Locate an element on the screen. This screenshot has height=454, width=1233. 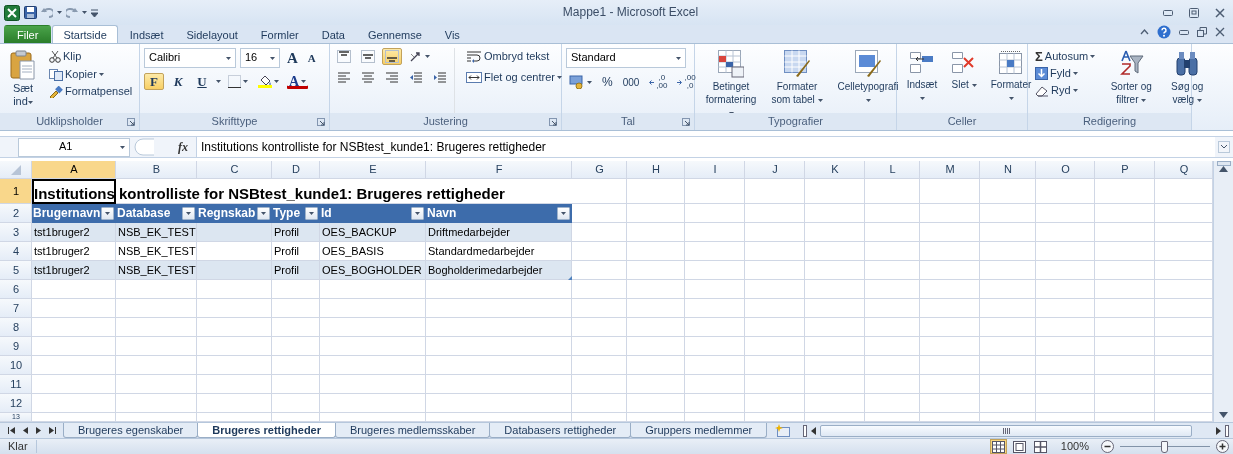
column-header: D is located at coordinates (296, 170).